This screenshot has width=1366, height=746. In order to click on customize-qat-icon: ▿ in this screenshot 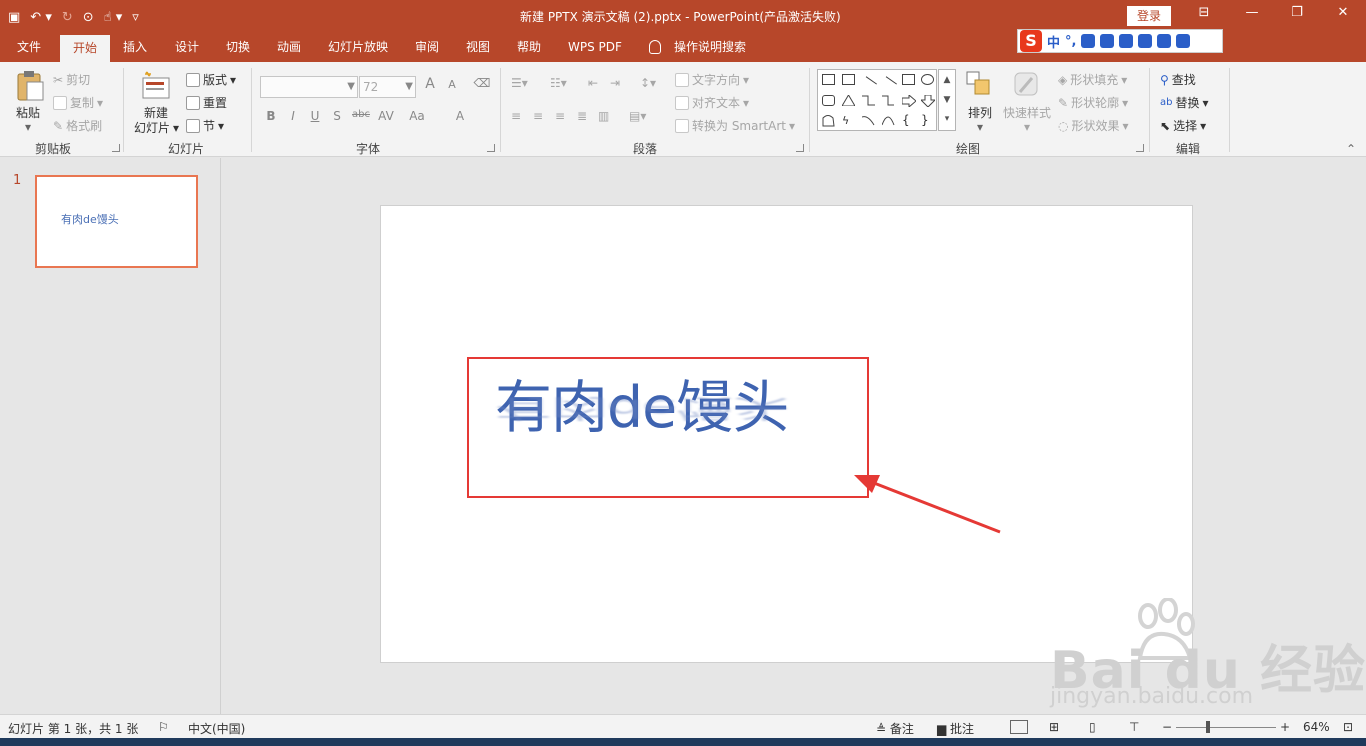, I will do `click(135, 17)`.